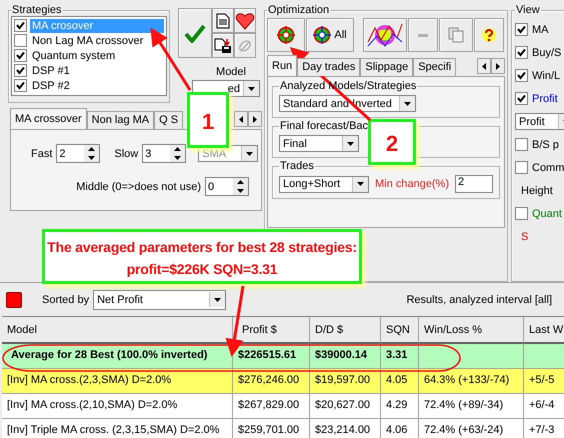 The width and height of the screenshot is (564, 438). Describe the element at coordinates (400, 381) in the screenshot. I see `table-cell: 4.05` at that location.